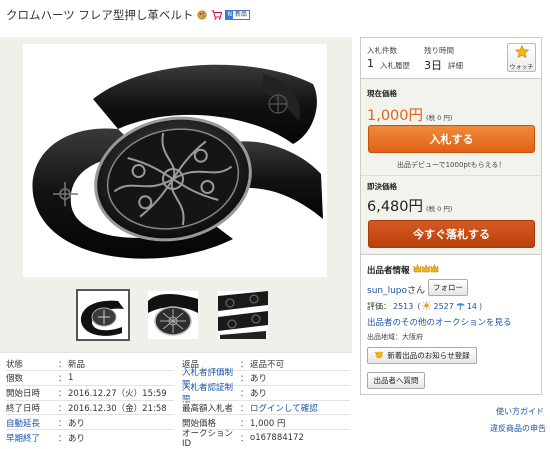  I want to click on bad-rating-value: 14, so click(472, 306).